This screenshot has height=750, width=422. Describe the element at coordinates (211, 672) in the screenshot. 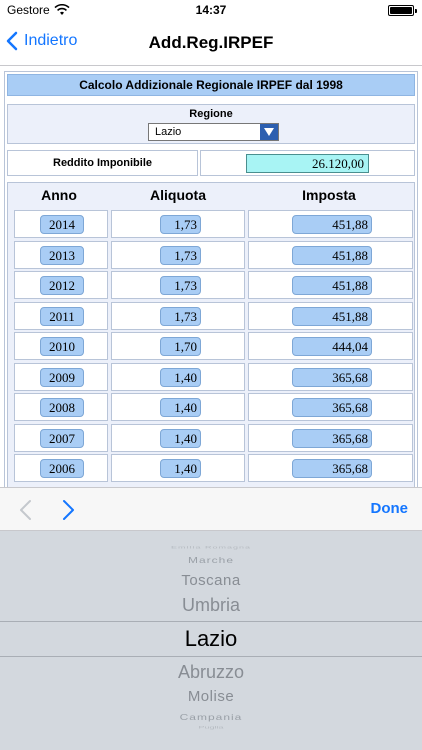

I see `picker-option: Abruzzo` at that location.